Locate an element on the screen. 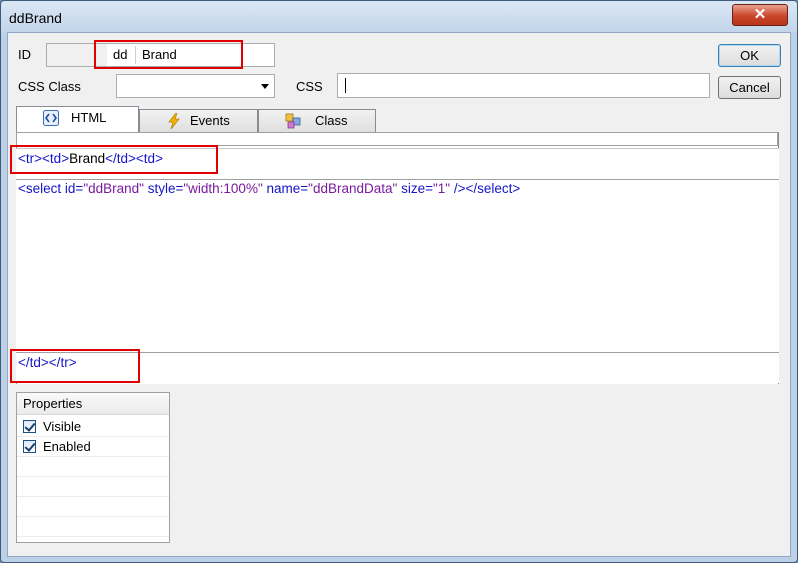  tab-html-label: HTML is located at coordinates (89, 117).